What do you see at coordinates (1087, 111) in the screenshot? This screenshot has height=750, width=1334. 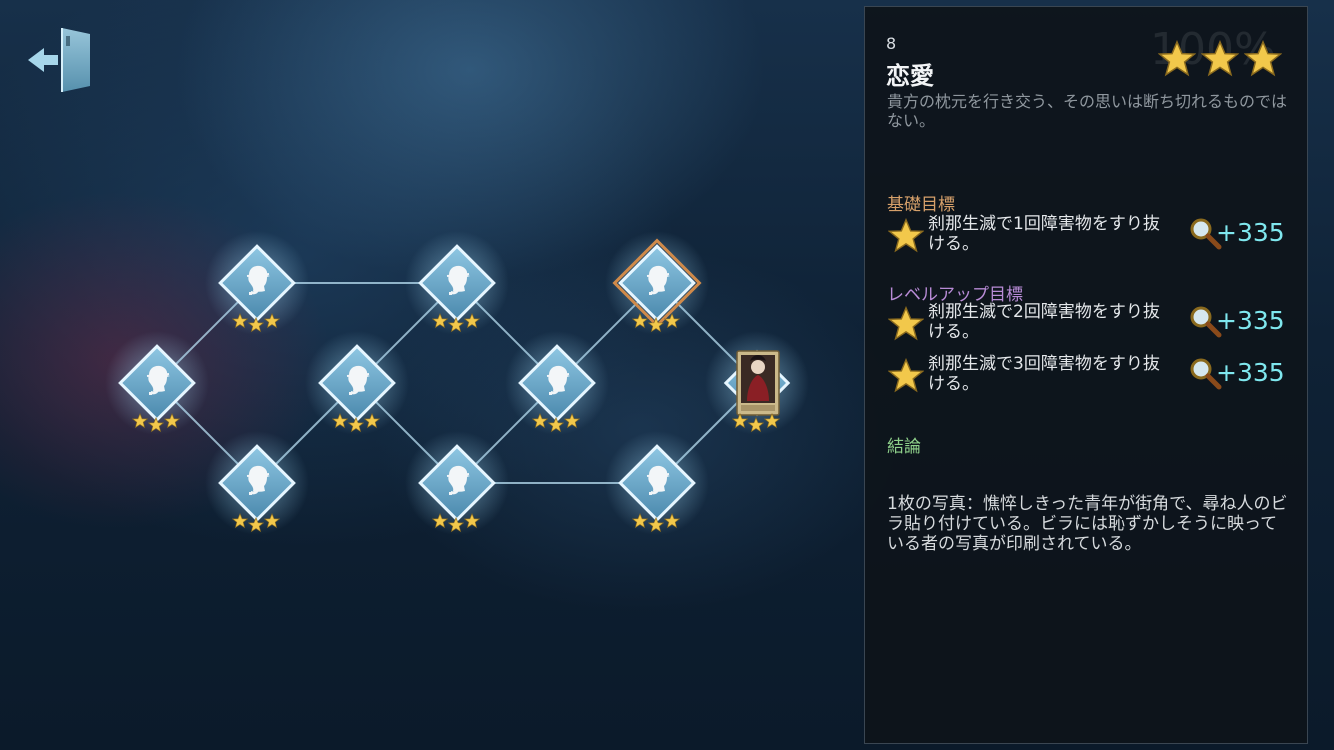 I see `level-description: 貴方の枕元を行き交う、その思いは断ち切れるものではない。` at bounding box center [1087, 111].